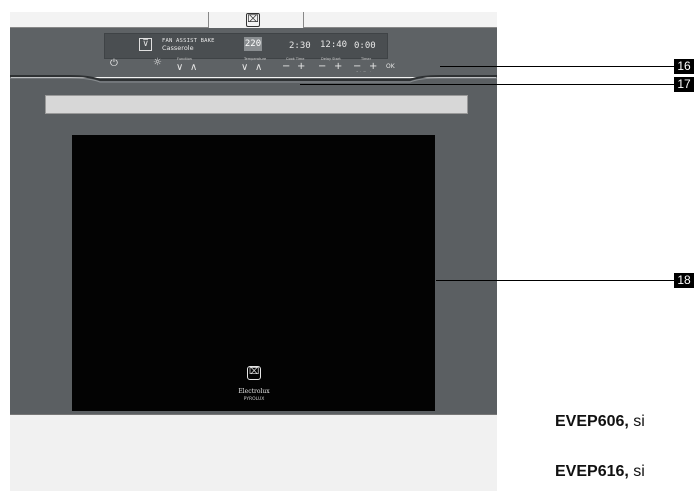  What do you see at coordinates (301, 66) in the screenshot?
I see `cook-time-plus-button: +` at bounding box center [301, 66].